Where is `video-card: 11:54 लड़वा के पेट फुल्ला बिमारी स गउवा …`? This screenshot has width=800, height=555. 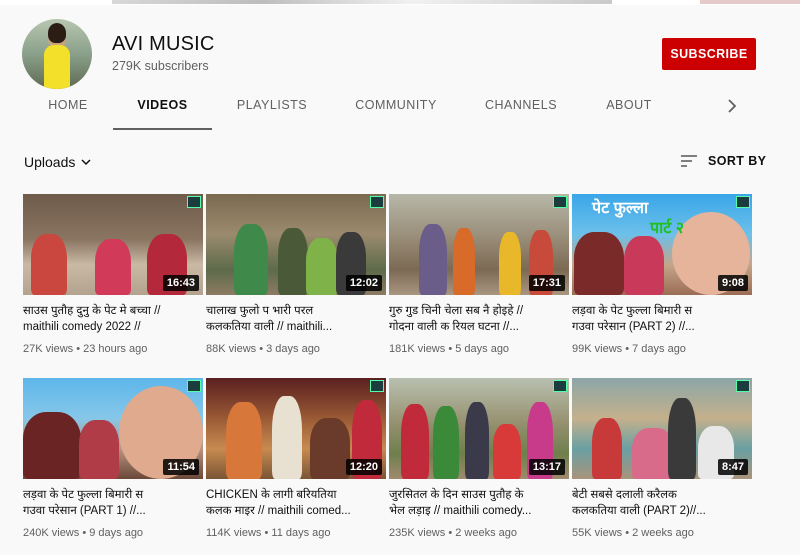
video-card: 11:54 लड़वा के पेट फुल्ला बिमारी स गउवा … is located at coordinates (113, 458).